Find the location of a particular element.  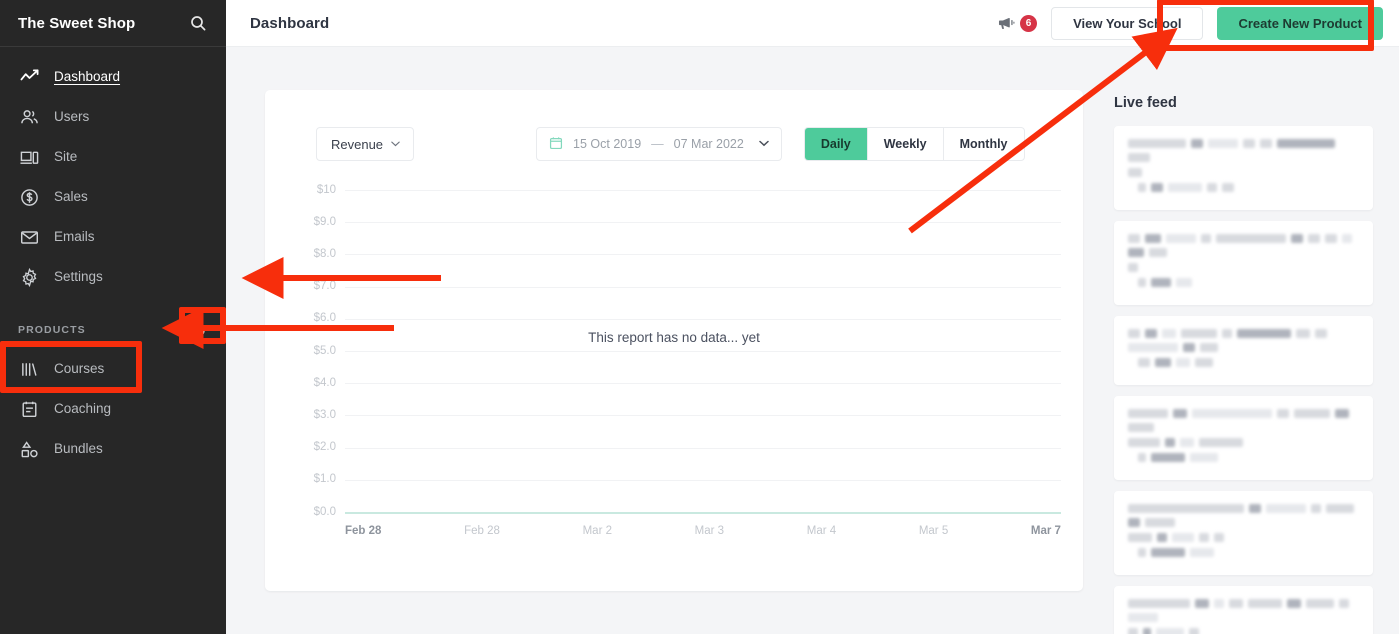

books-icon is located at coordinates (29, 369).